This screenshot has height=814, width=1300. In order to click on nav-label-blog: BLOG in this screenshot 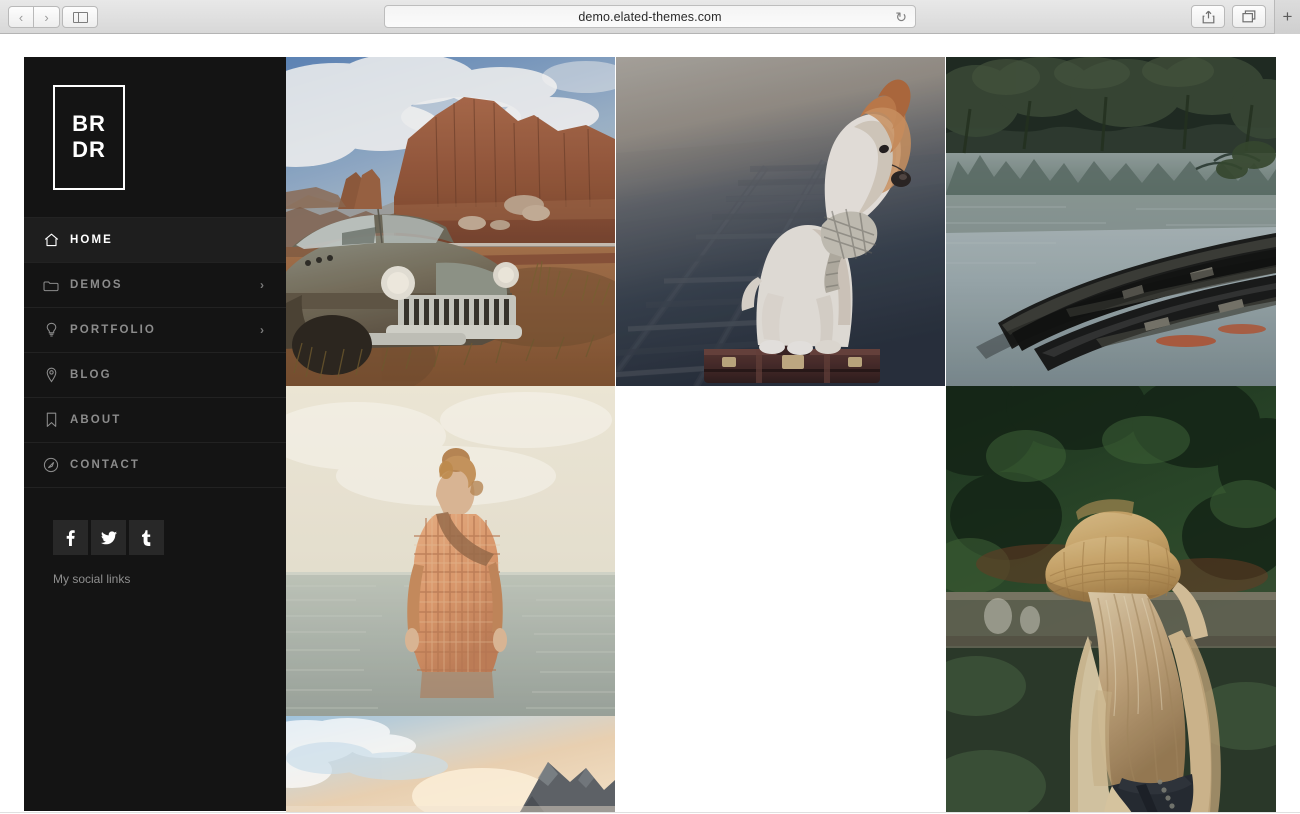, I will do `click(91, 375)`.